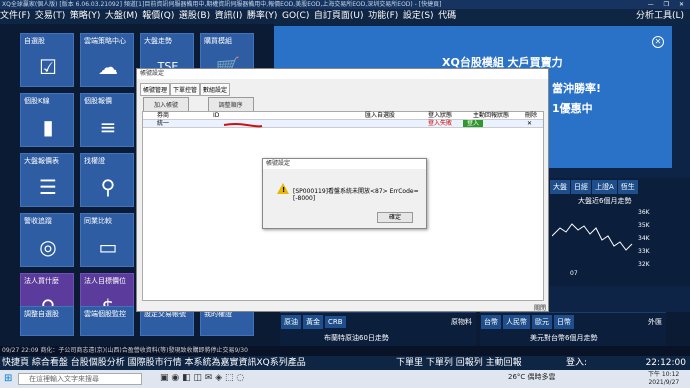  What do you see at coordinates (34, 41) in the screenshot?
I see `tile-label: 自選股` at bounding box center [34, 41].